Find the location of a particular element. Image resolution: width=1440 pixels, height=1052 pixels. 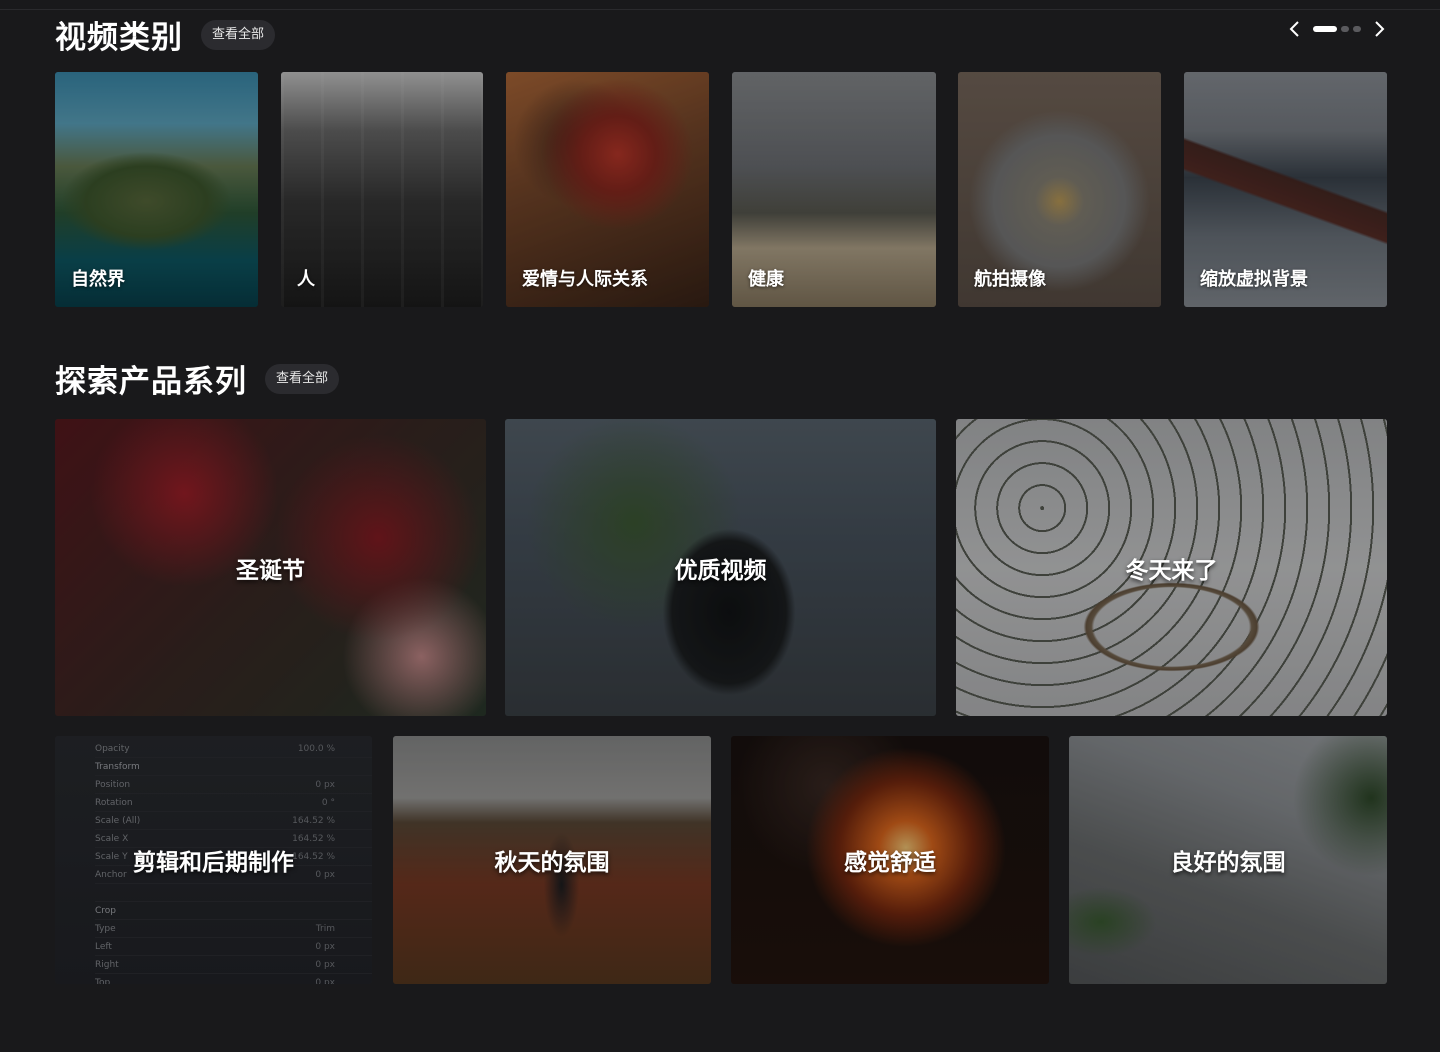

category-label: 缩放虚拟背景 is located at coordinates (1254, 279).